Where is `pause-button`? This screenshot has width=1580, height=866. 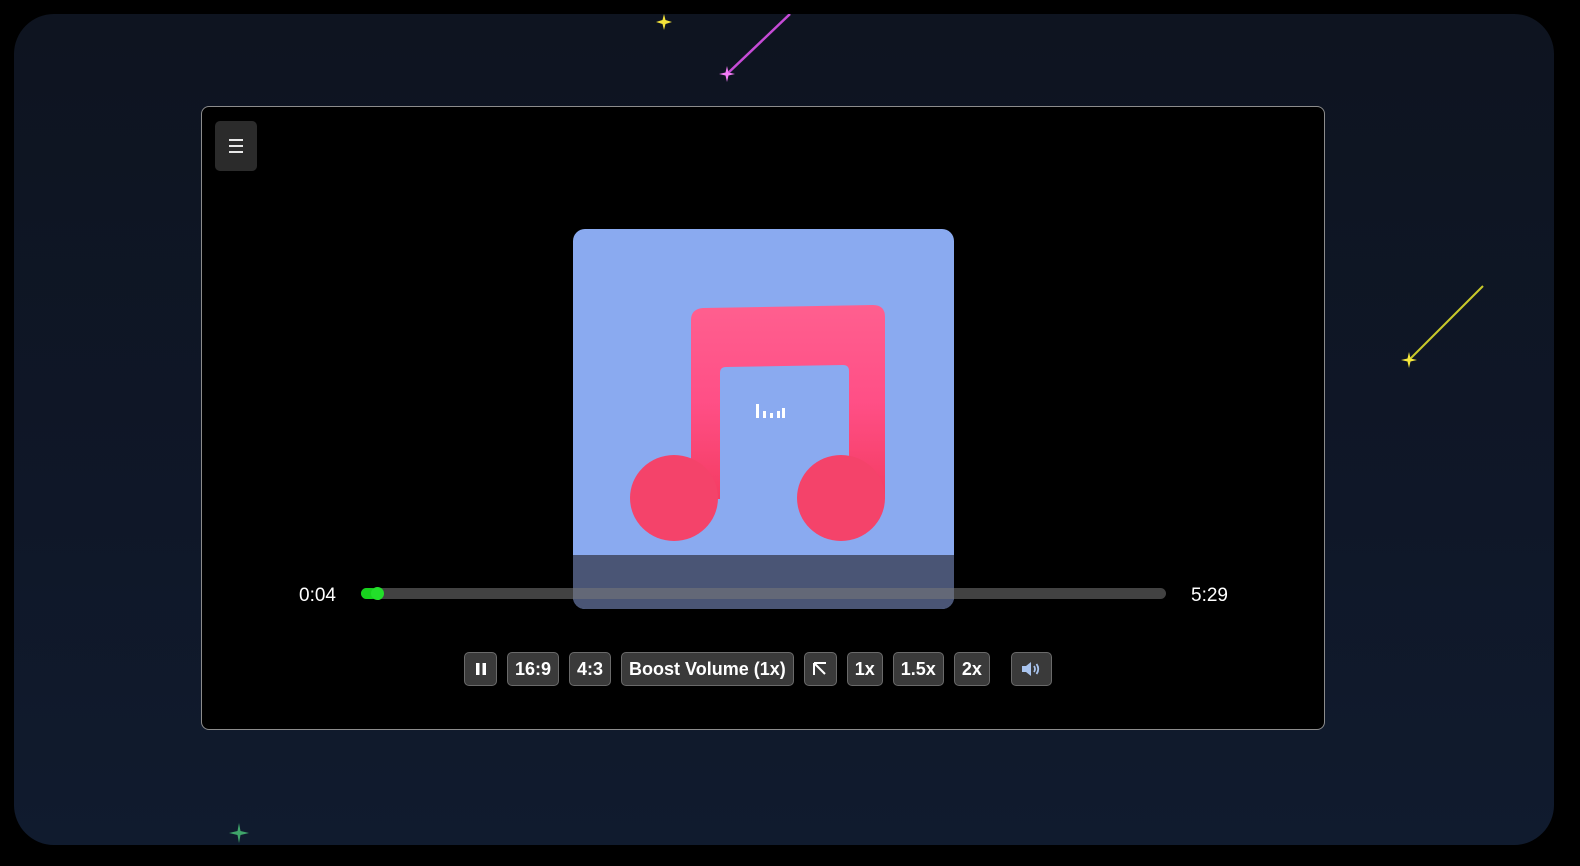 pause-button is located at coordinates (480, 669).